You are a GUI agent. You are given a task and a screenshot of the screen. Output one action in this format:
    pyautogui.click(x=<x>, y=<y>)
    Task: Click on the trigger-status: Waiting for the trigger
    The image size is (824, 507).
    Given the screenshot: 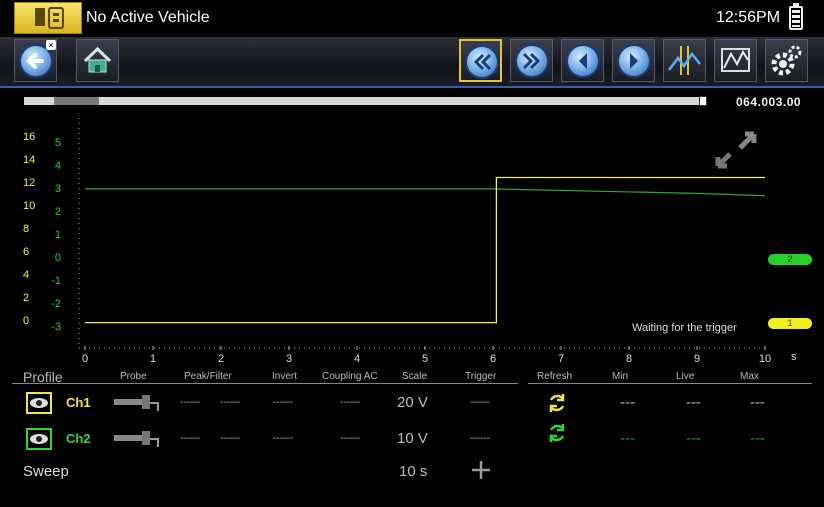 What is the action you would take?
    pyautogui.click(x=684, y=328)
    